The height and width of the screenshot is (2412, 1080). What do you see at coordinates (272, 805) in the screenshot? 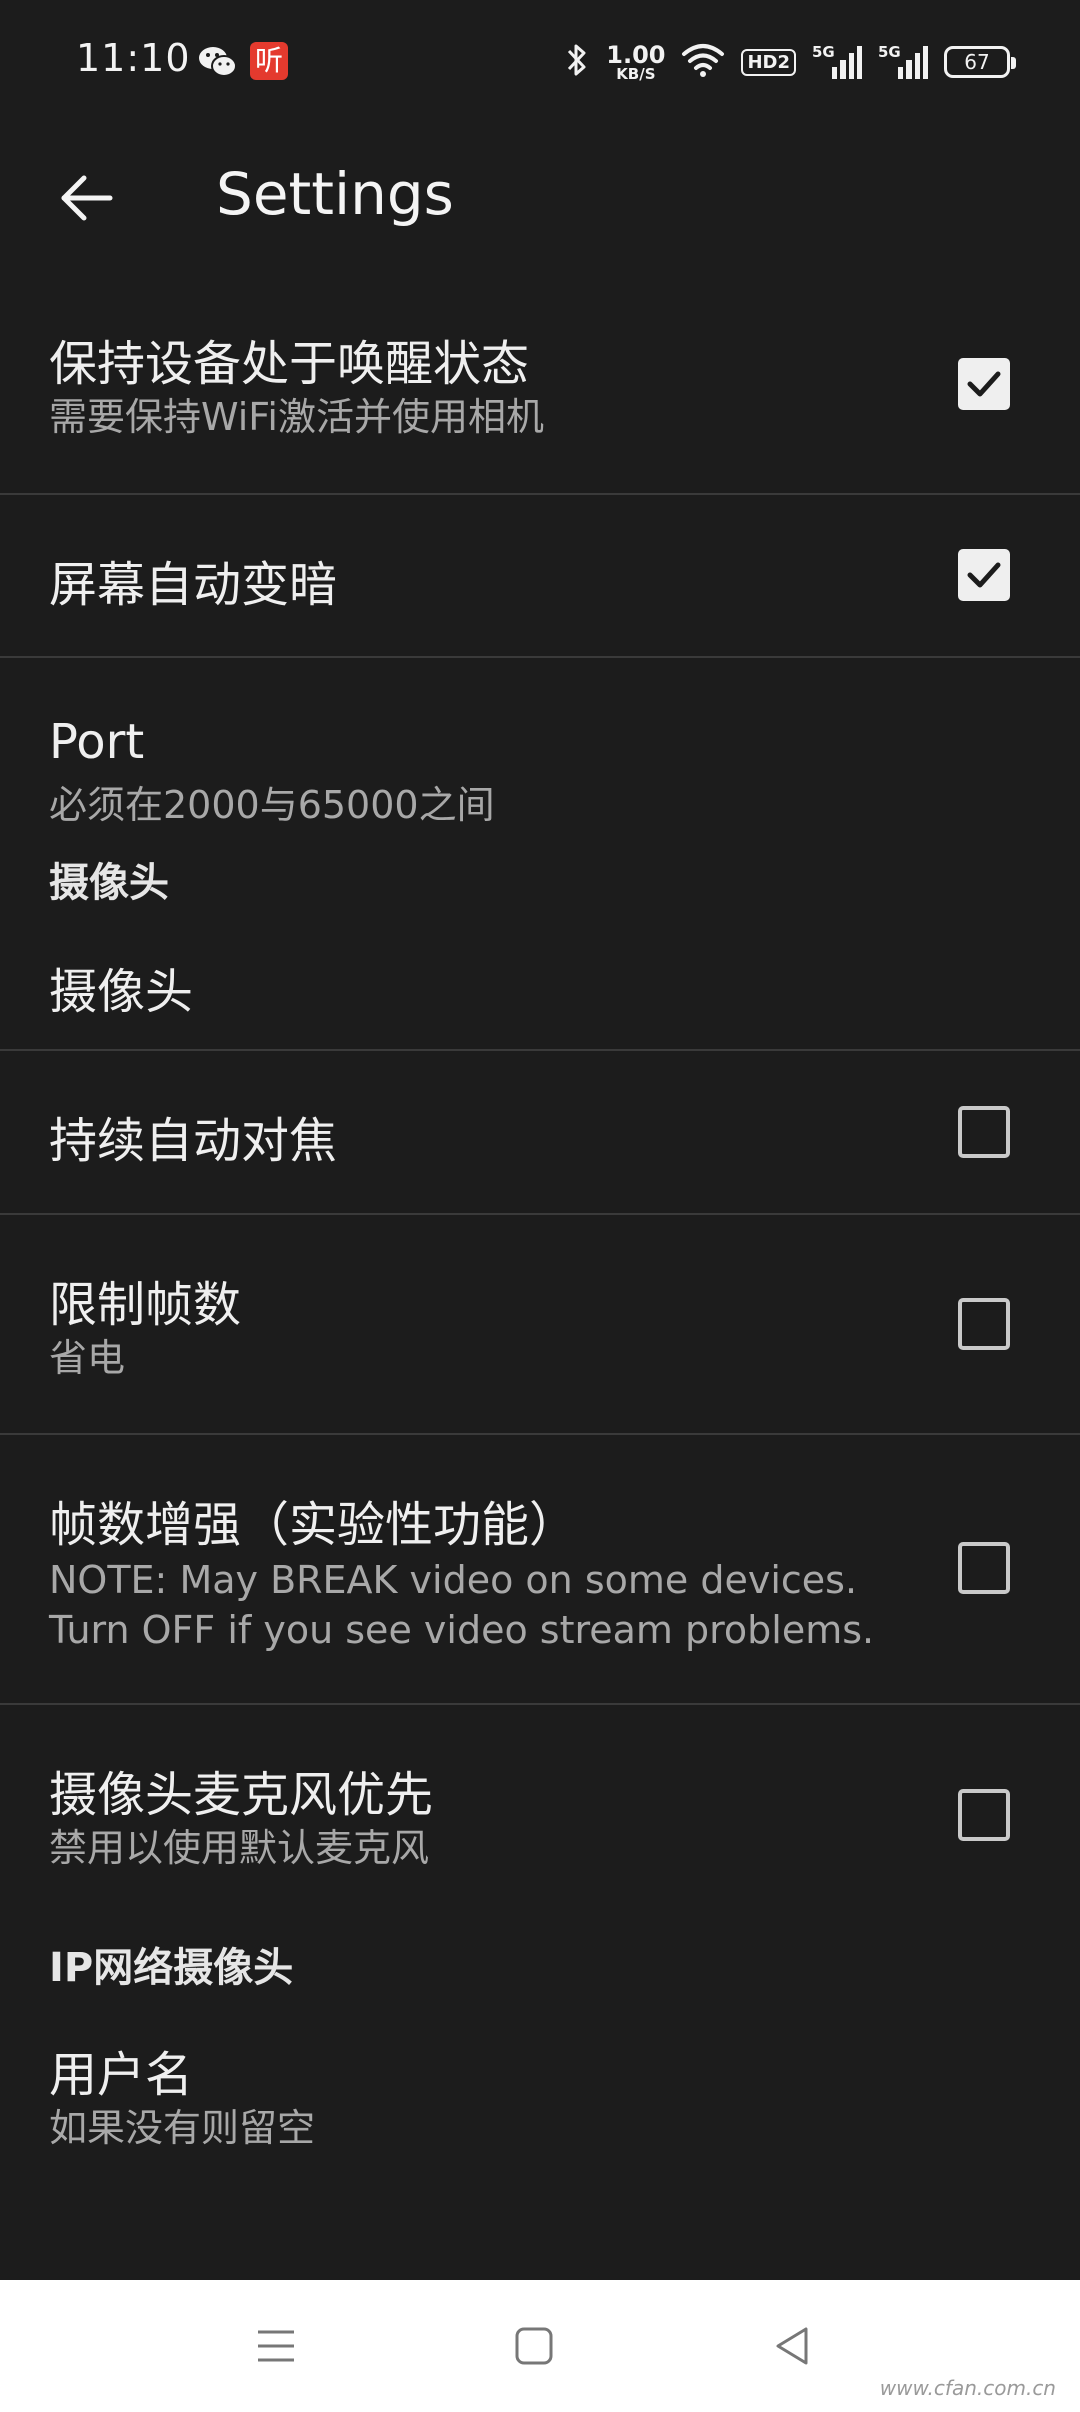
I see `setting-summary: 必须在2000与65000之间` at bounding box center [272, 805].